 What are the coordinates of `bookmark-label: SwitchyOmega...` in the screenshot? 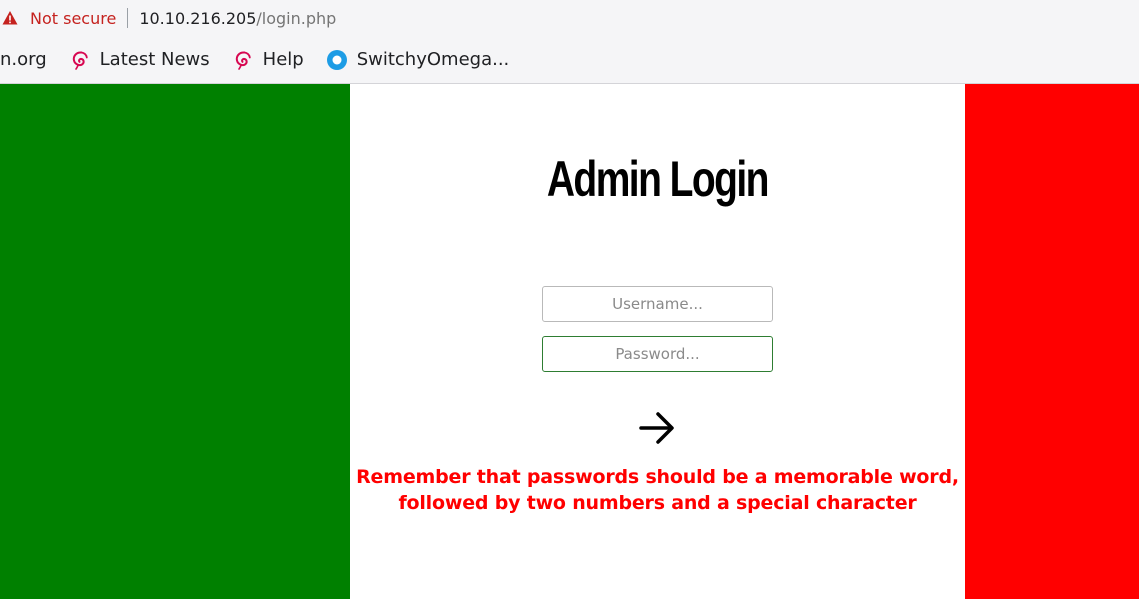 It's located at (433, 59).